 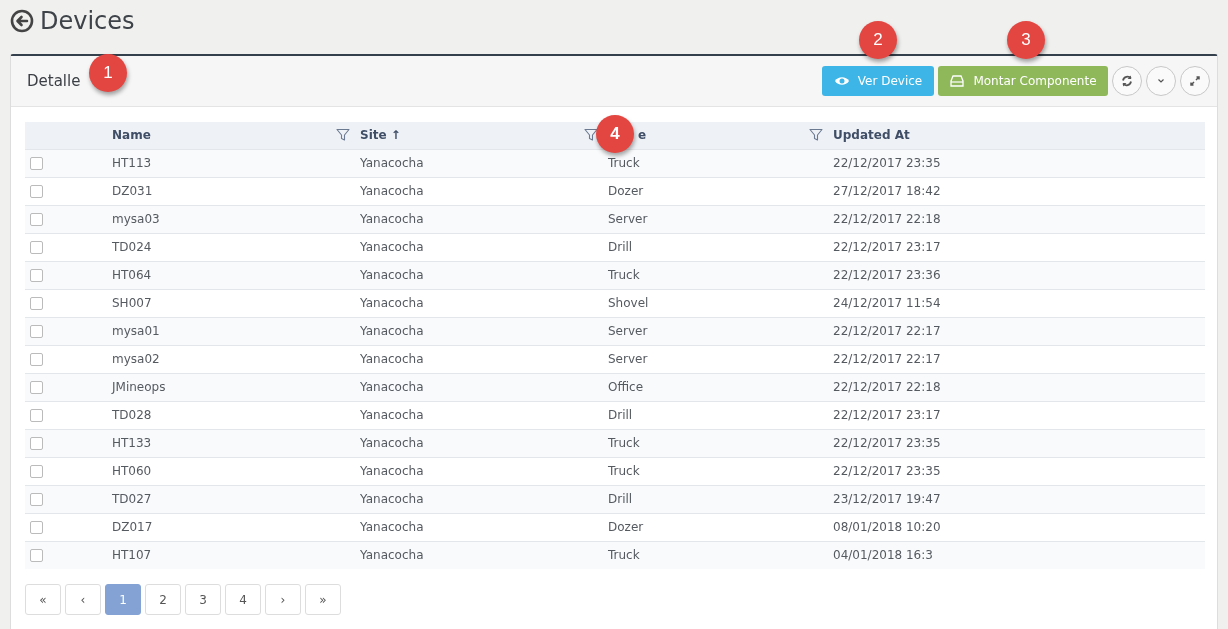 I want to click on back-icon, so click(x=22, y=21).